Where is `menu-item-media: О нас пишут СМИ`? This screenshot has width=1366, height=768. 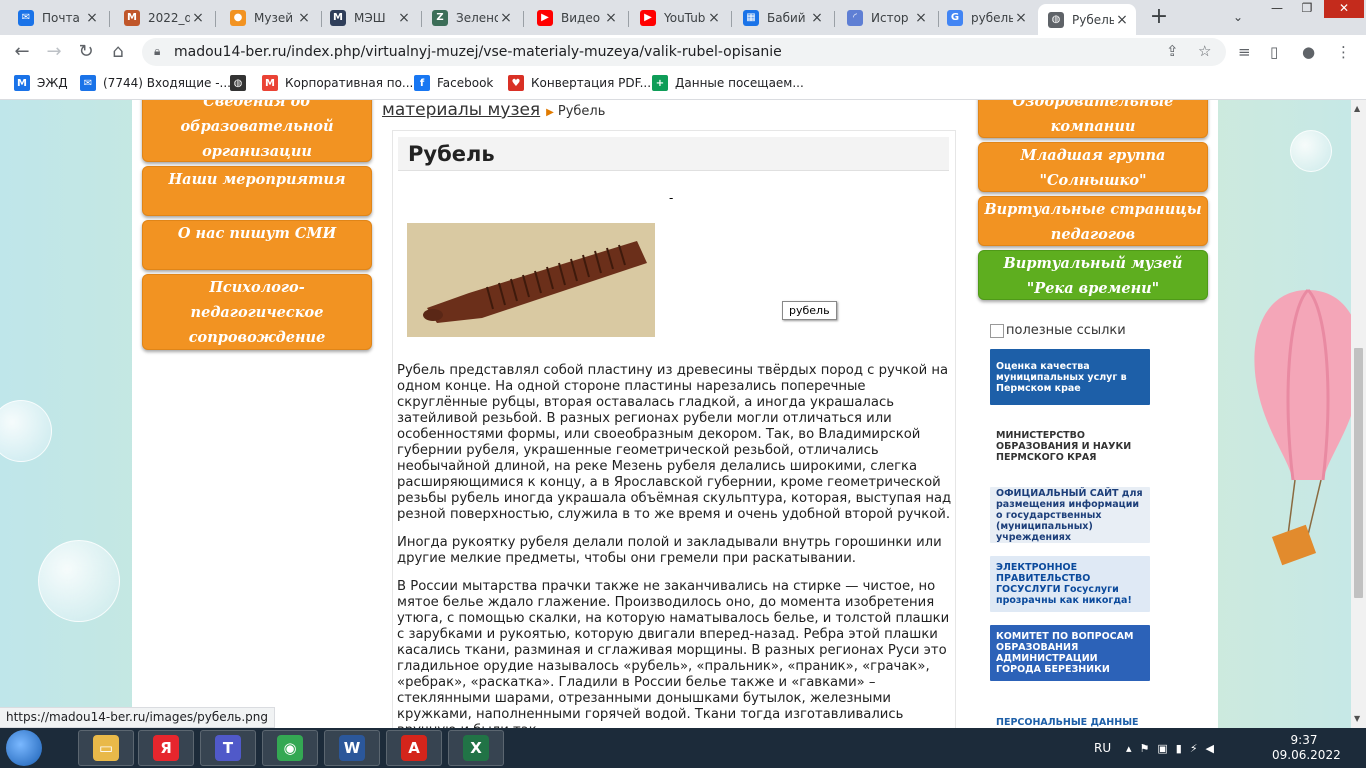 menu-item-media: О нас пишут СМИ is located at coordinates (257, 245).